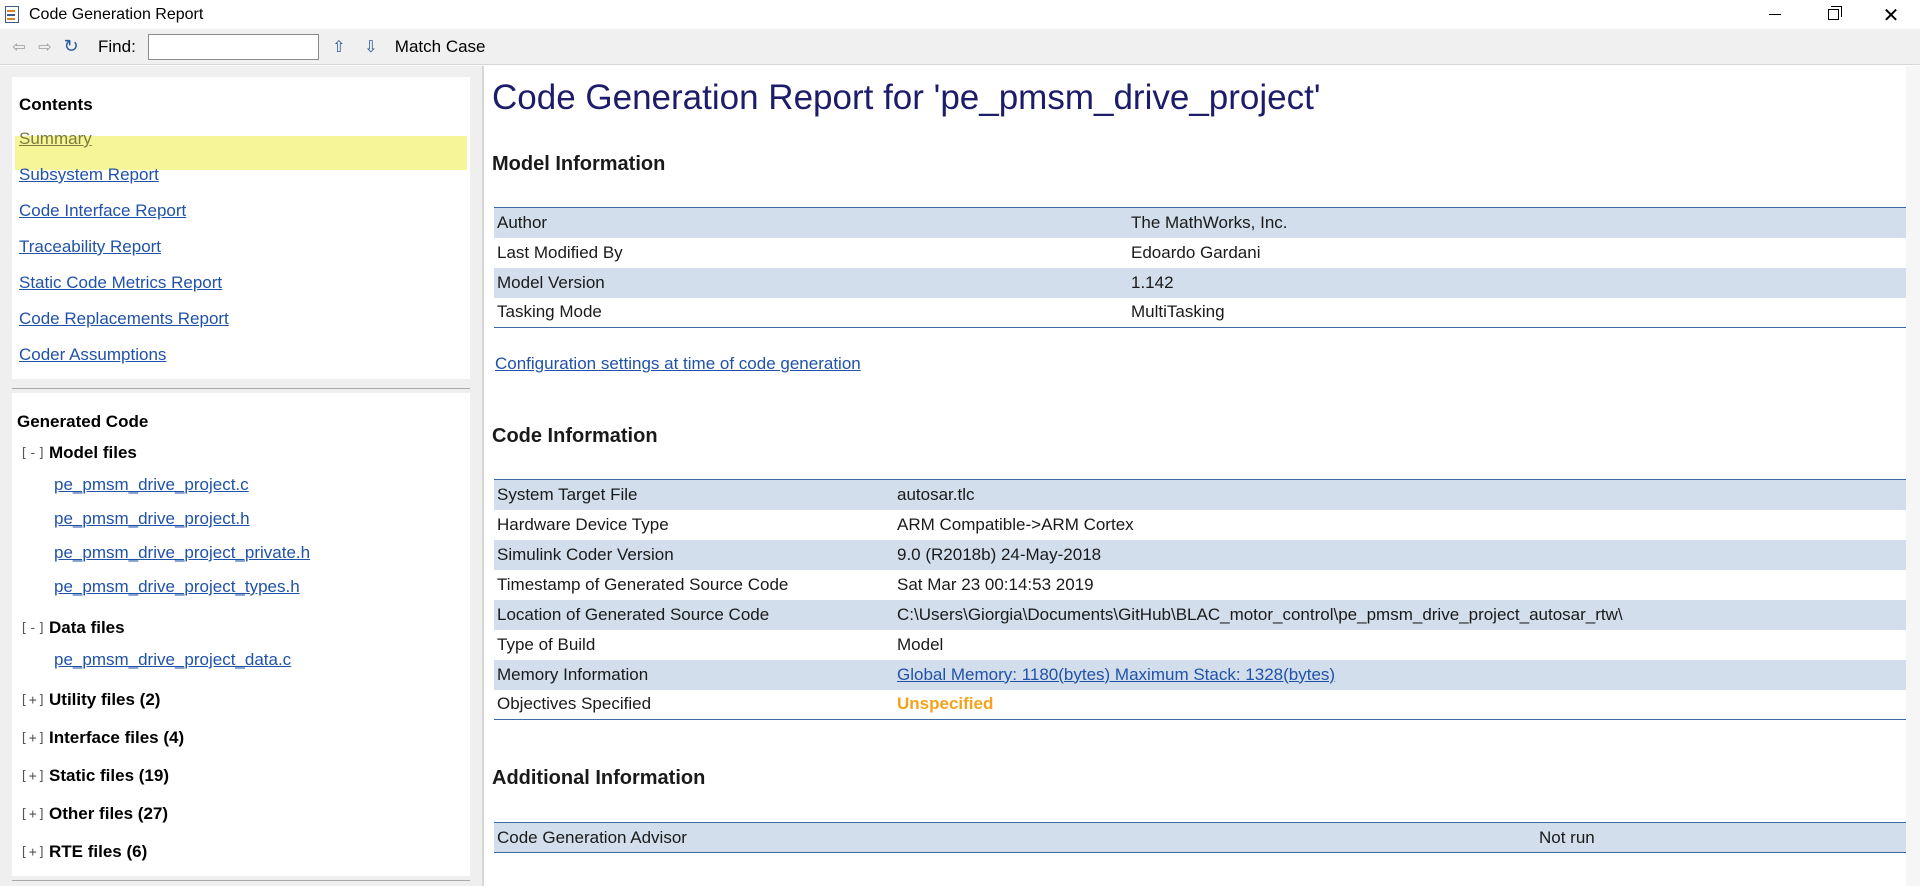 Image resolution: width=1920 pixels, height=886 pixels. I want to click on info-value: Model, so click(920, 644).